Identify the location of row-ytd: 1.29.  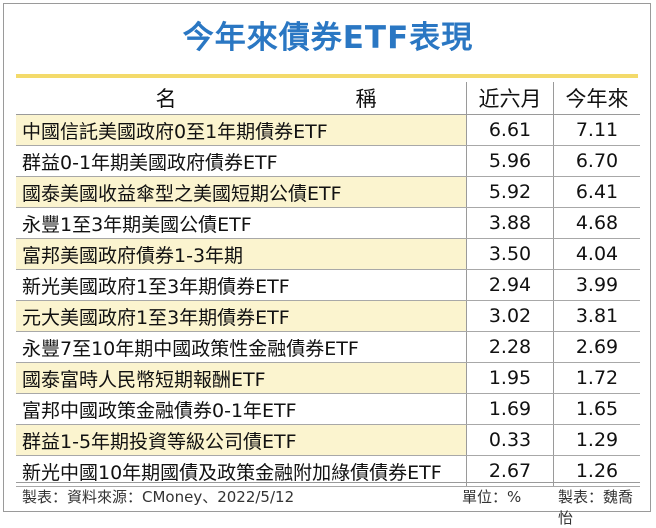
(596, 440).